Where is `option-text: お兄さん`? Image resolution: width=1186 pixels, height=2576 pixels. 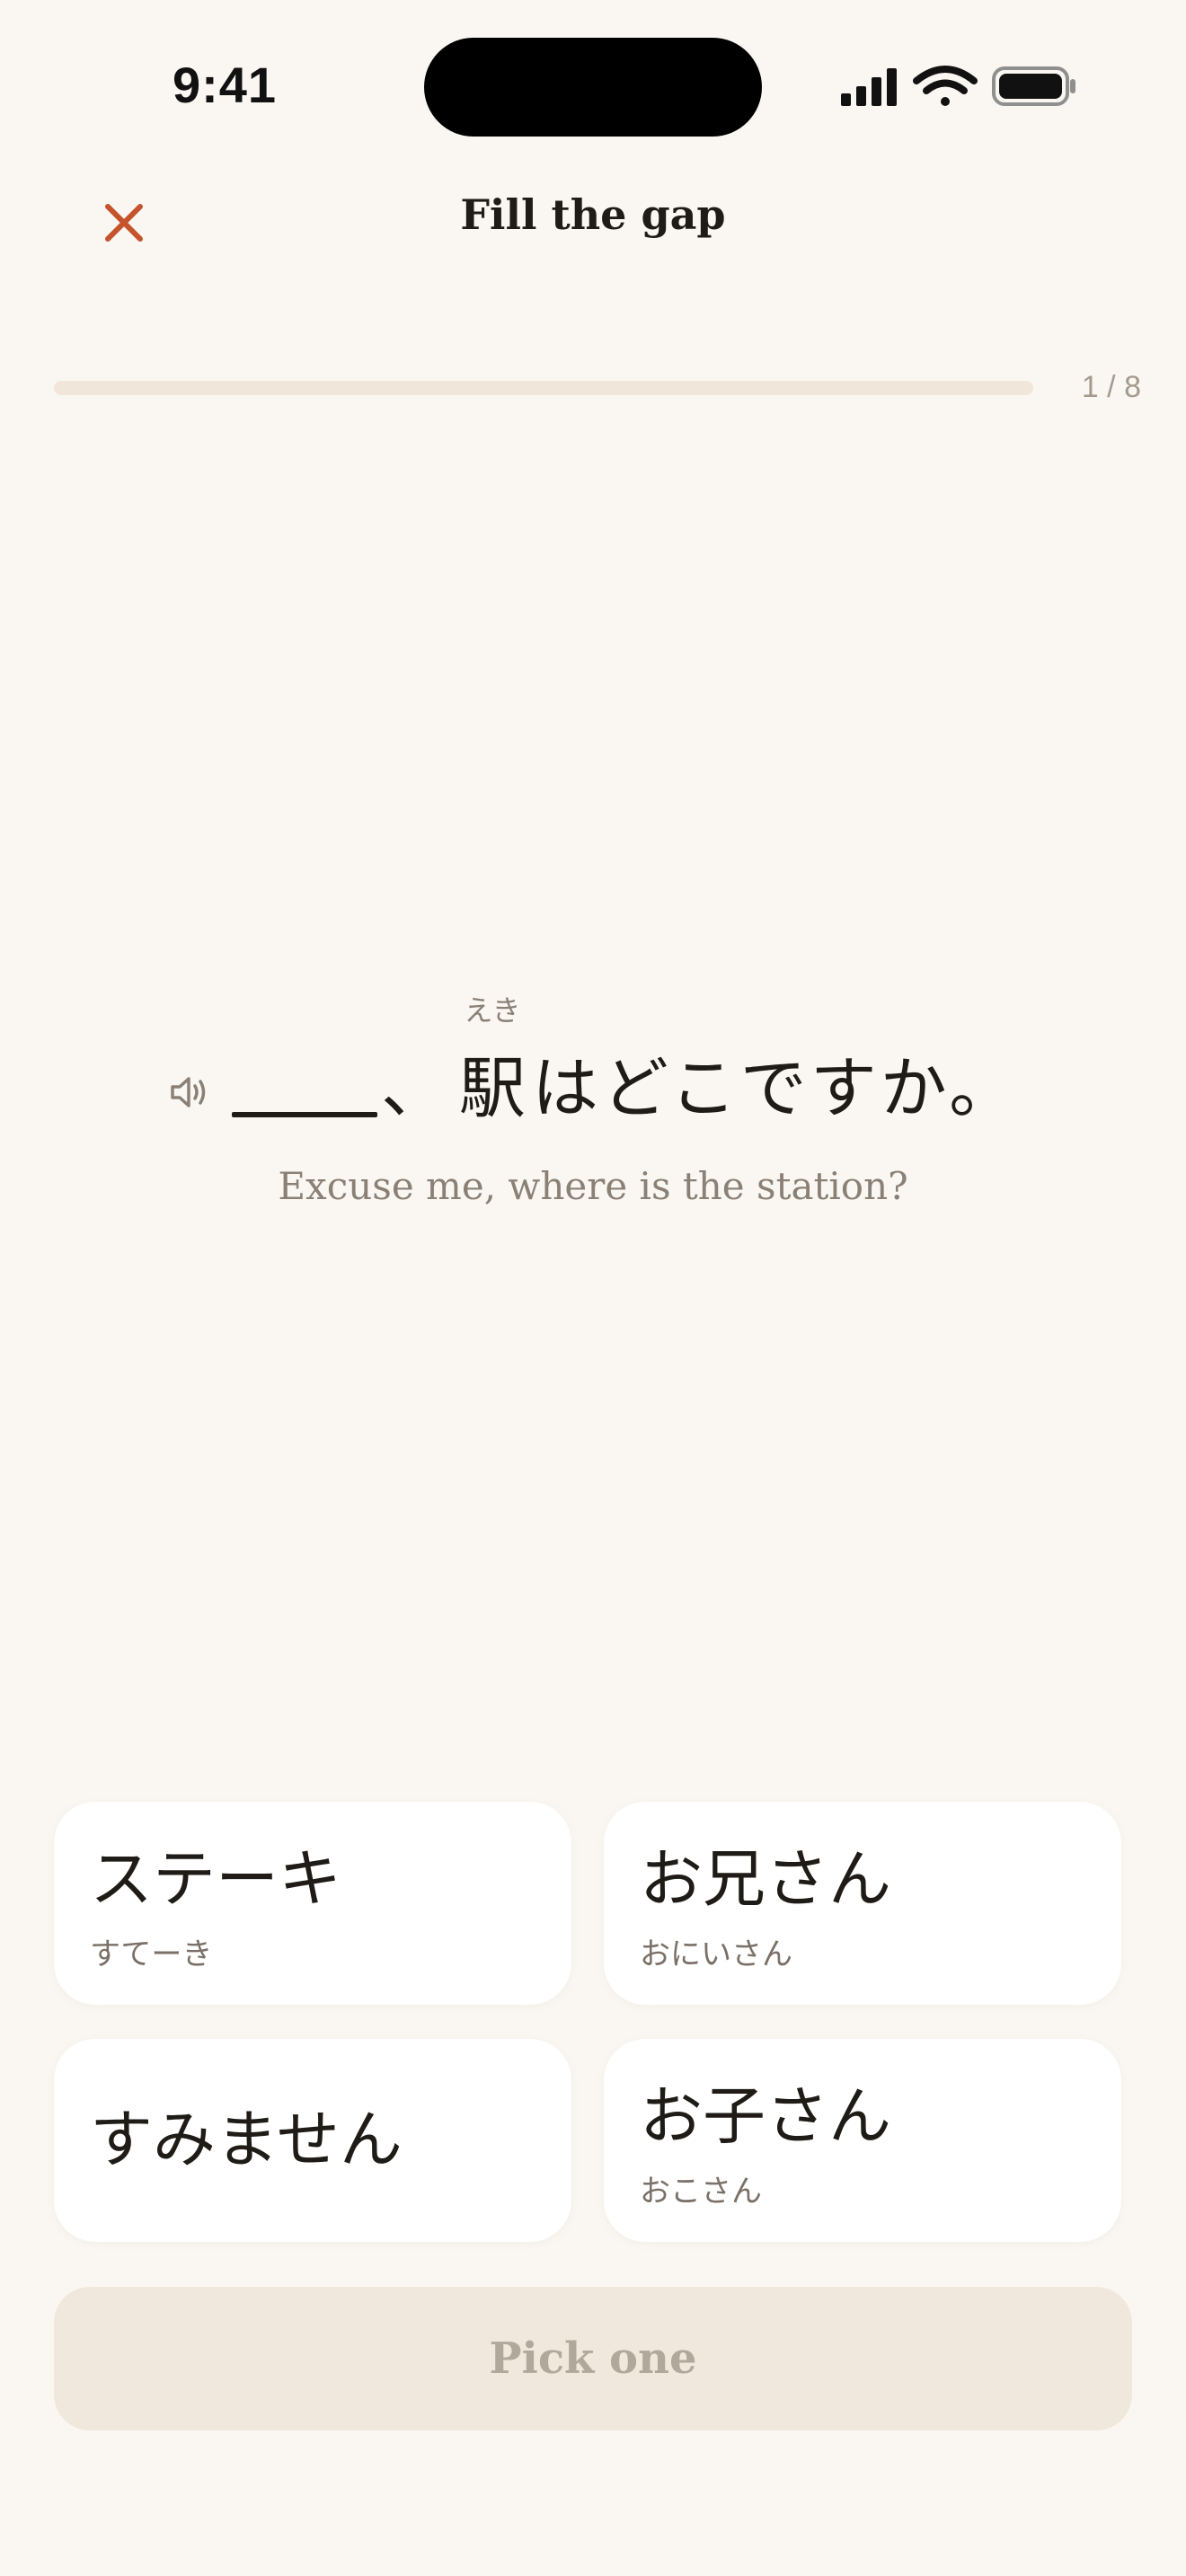
option-text: お兄さん is located at coordinates (765, 1879).